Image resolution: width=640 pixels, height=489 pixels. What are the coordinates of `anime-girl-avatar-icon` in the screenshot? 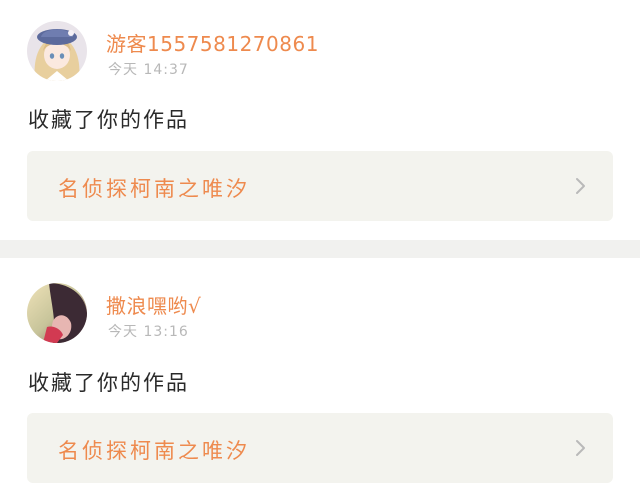 It's located at (57, 51).